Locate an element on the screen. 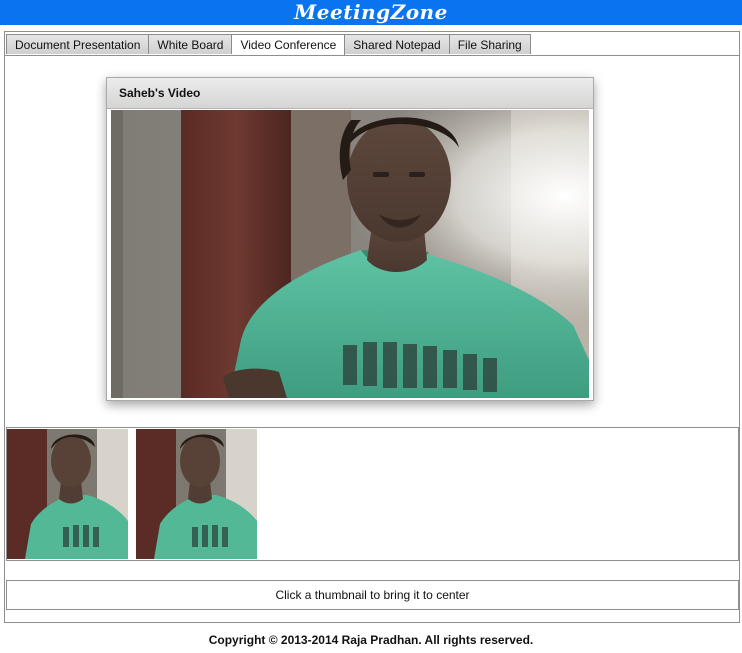 Image resolution: width=742 pixels, height=653 pixels. app-header: MeetingZone is located at coordinates (371, 12).